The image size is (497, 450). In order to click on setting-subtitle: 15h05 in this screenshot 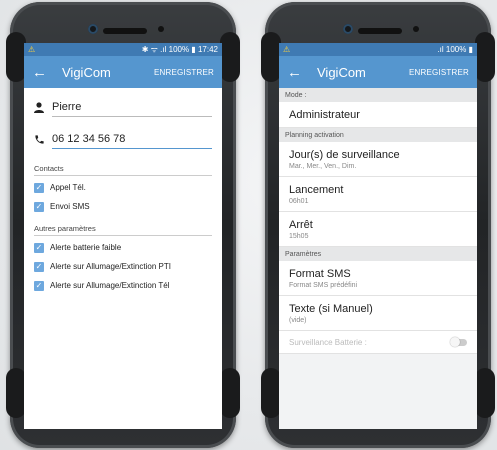, I will do `click(299, 236)`.